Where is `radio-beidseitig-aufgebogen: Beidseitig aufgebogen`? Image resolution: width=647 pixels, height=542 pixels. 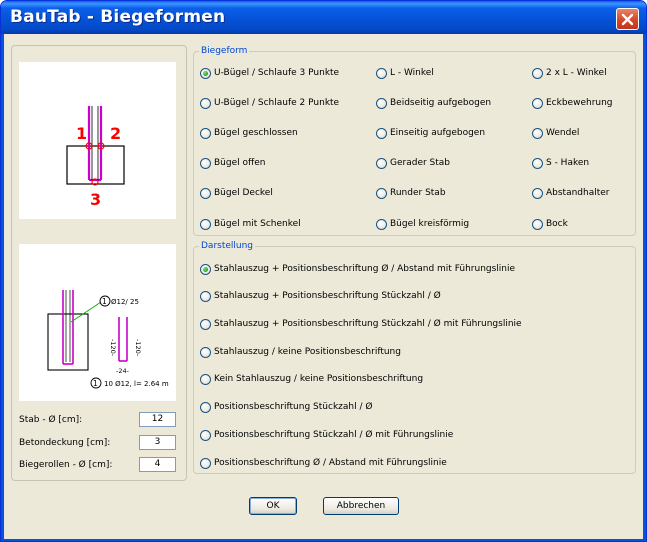
radio-beidseitig-aufgebogen: Beidseitig aufgebogen is located at coordinates (433, 103).